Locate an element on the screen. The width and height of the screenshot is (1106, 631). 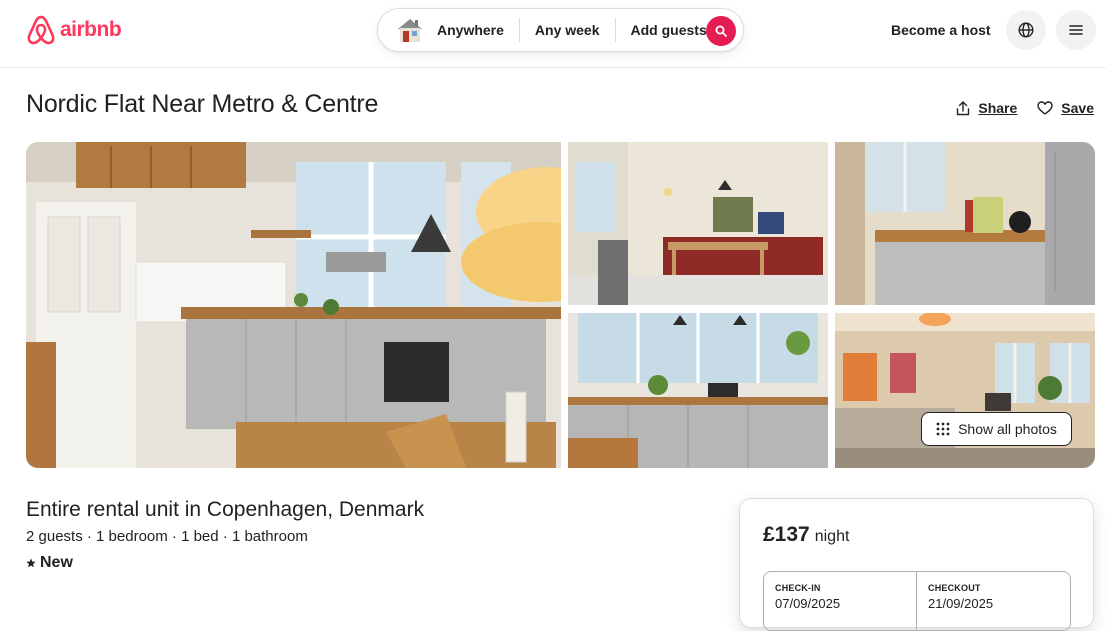
search-bar: Anywhere Any week Add guests is located at coordinates (560, 30).